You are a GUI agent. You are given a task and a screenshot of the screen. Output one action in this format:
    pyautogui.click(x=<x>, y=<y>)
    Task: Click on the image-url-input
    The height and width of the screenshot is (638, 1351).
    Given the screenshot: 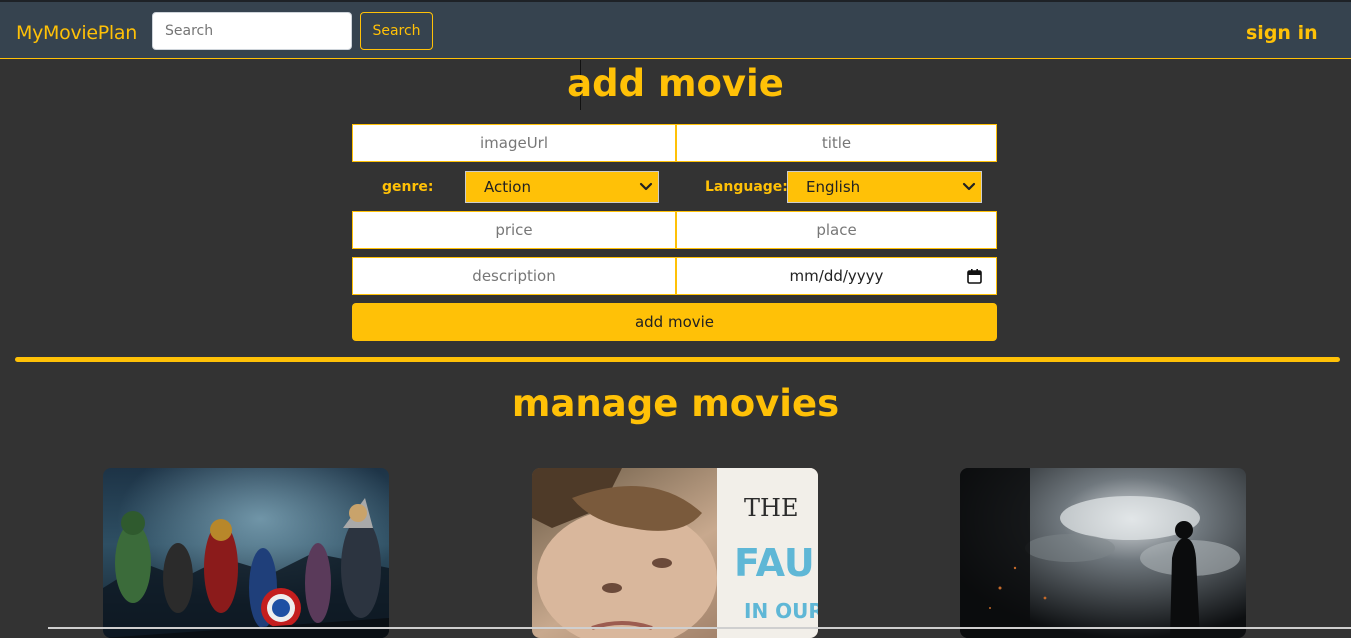 What is the action you would take?
    pyautogui.click(x=514, y=143)
    